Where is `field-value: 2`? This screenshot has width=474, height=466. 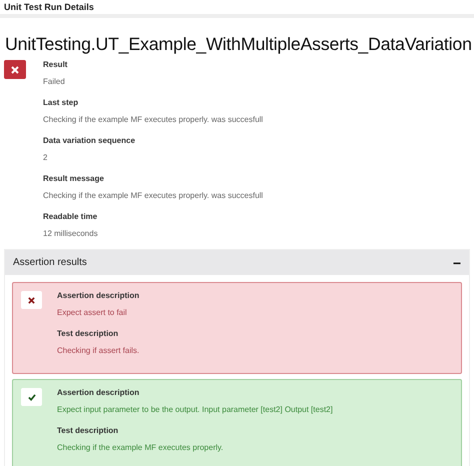
field-value: 2 is located at coordinates (45, 157).